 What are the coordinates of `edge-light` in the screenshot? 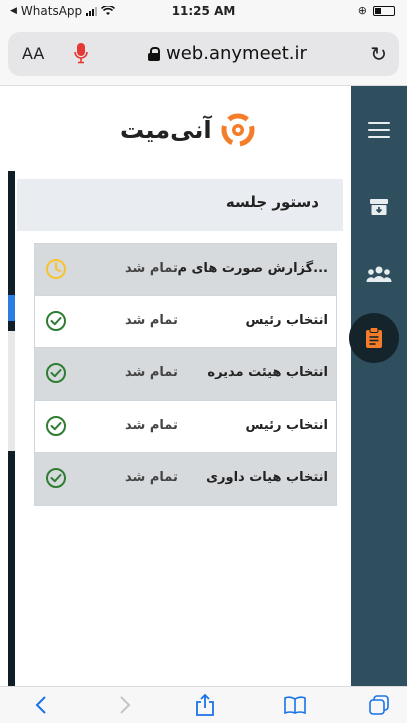 It's located at (11, 391).